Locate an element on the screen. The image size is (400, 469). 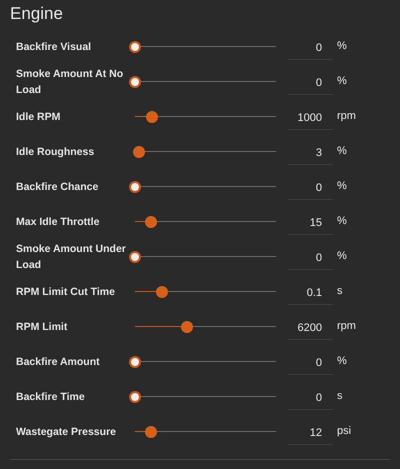
setting-label: Backfire Chance is located at coordinates (58, 187).